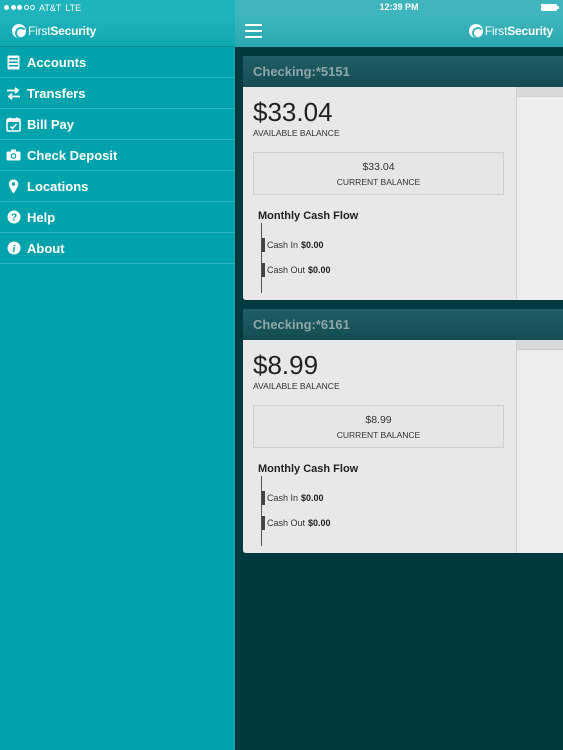  I want to click on svg-text: i, so click(13, 249).